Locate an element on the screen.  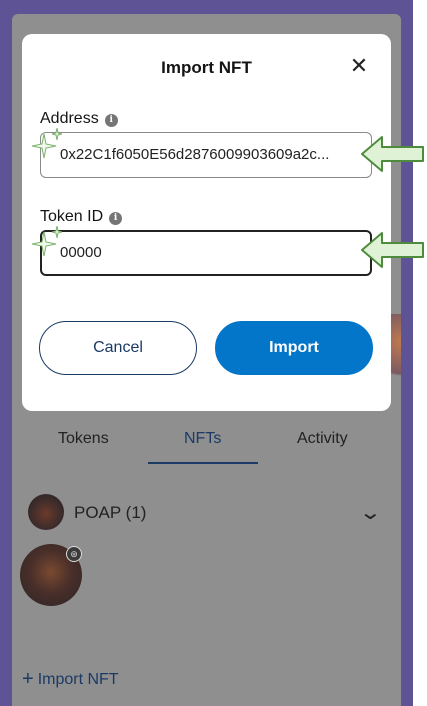
close-icon: ✕ is located at coordinates (359, 66).